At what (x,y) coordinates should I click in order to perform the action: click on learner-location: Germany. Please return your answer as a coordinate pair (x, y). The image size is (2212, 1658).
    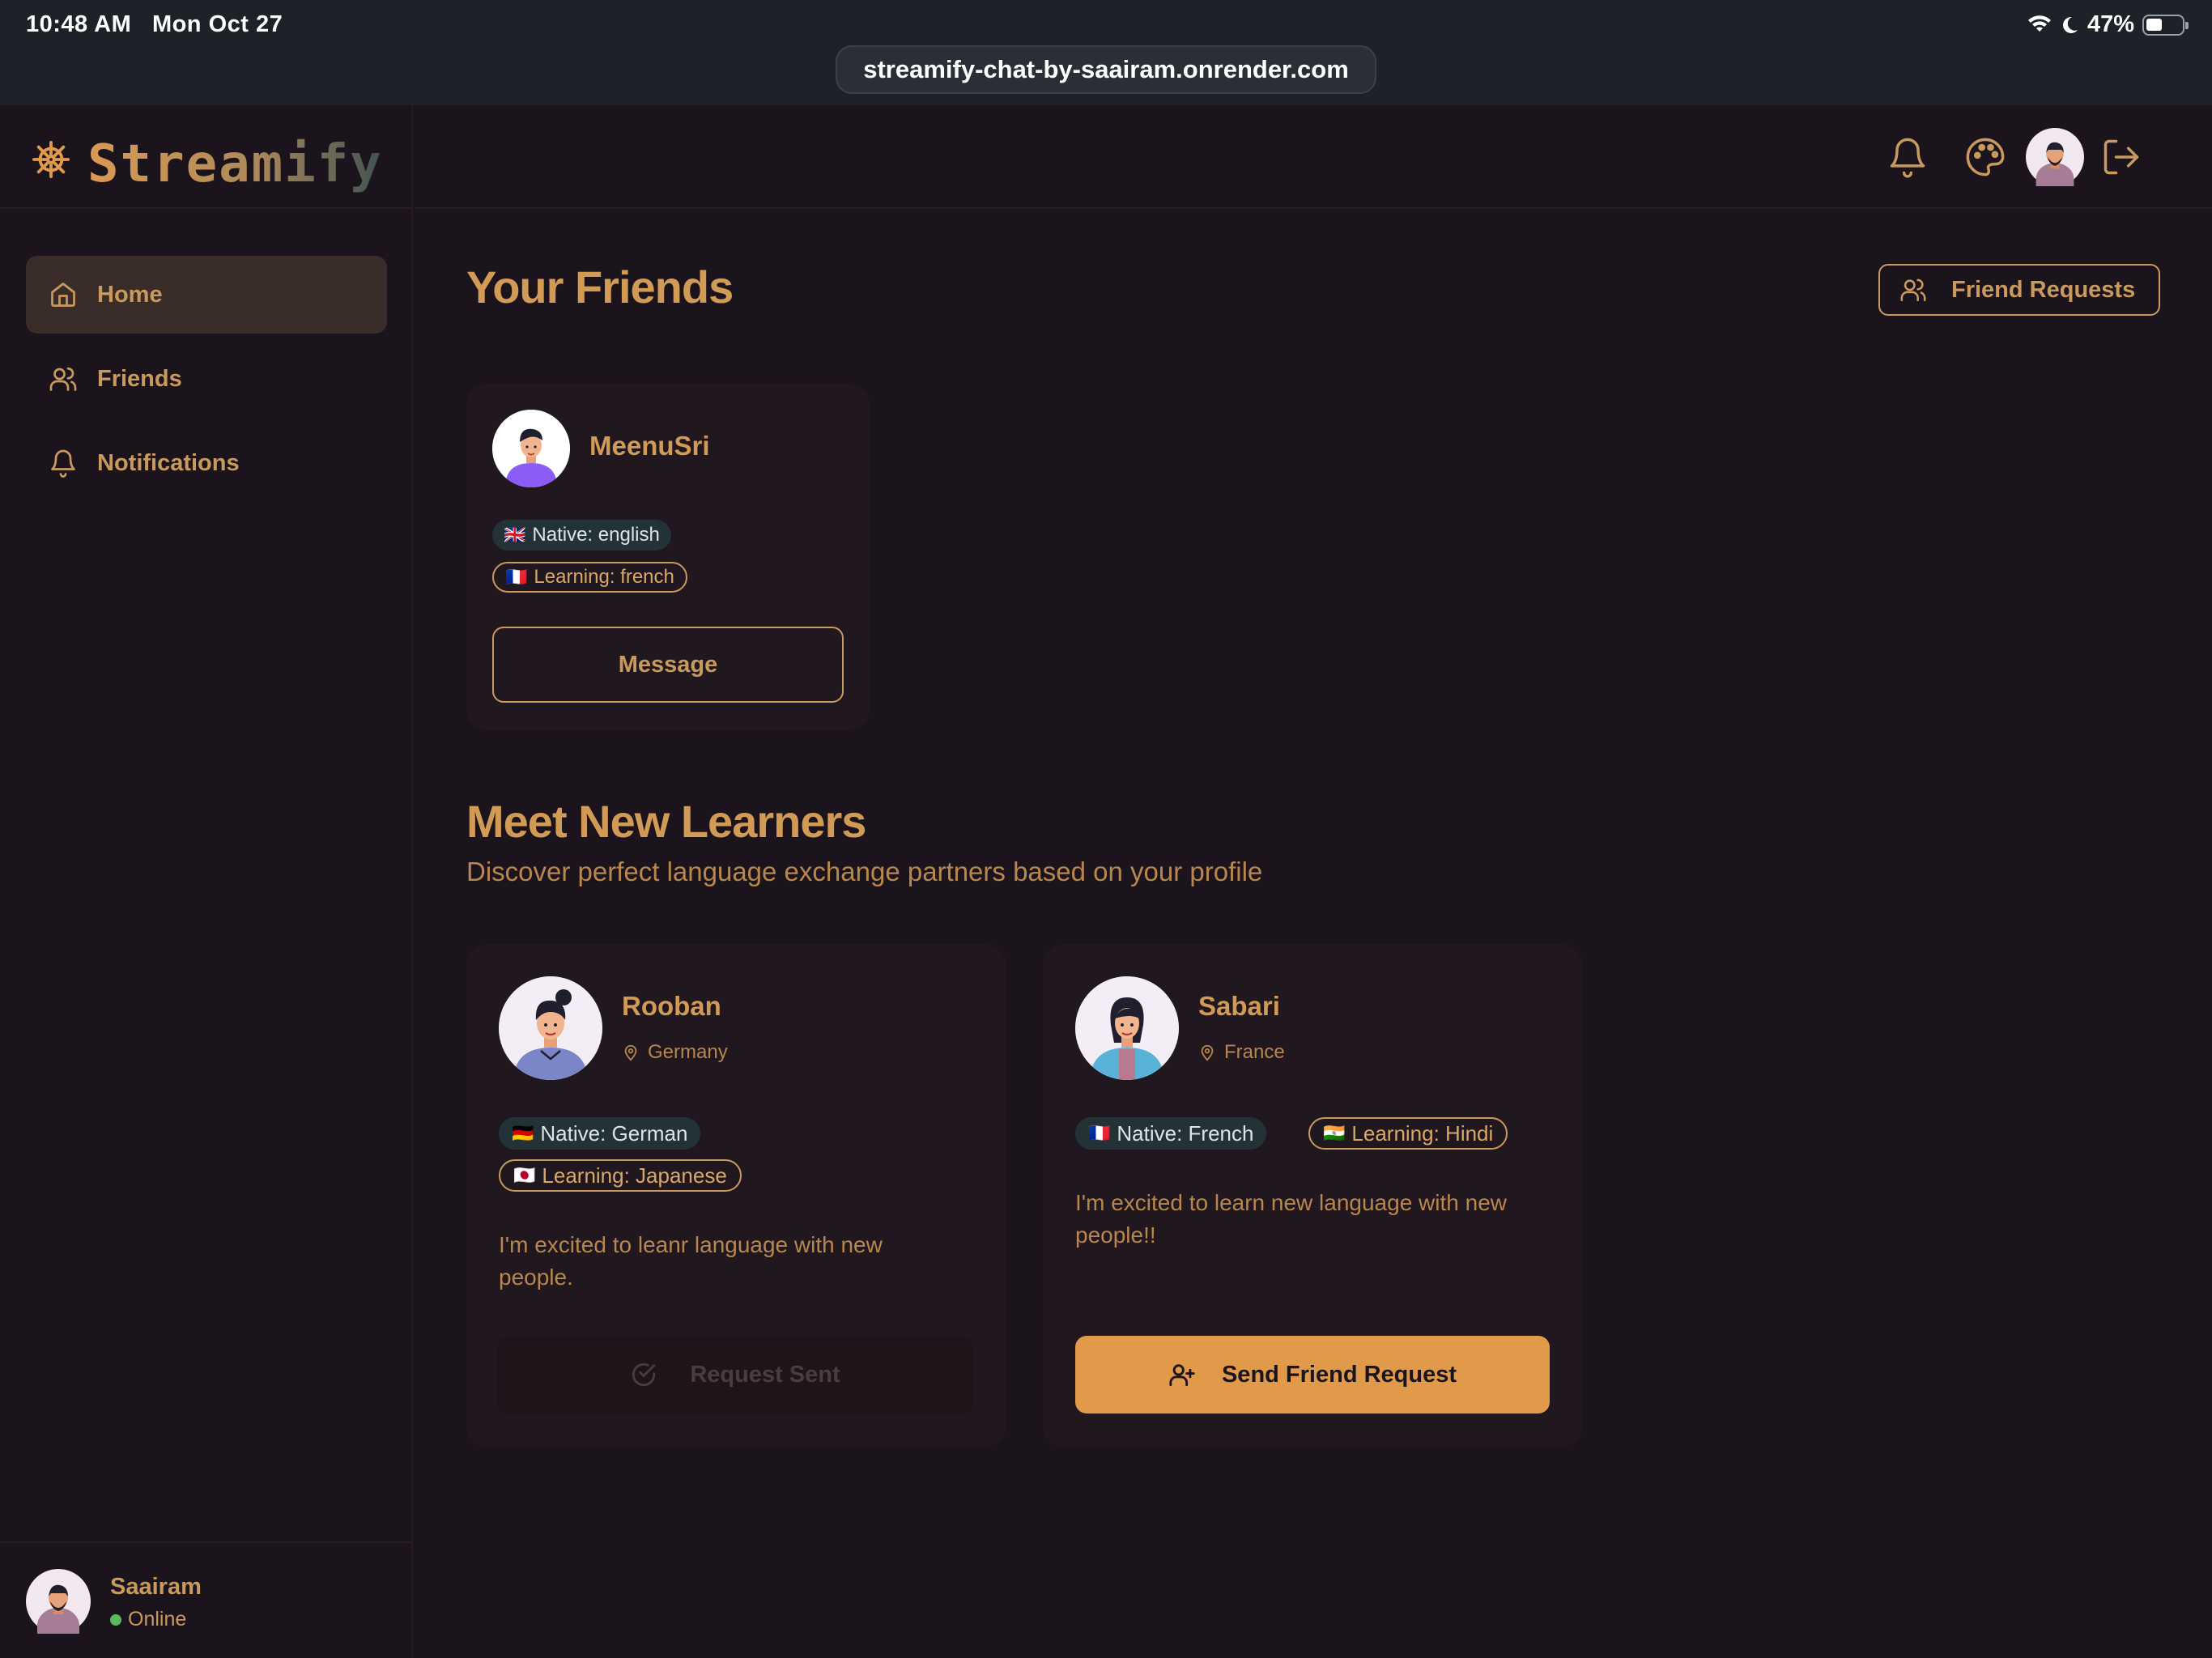
    Looking at the image, I should click on (675, 1052).